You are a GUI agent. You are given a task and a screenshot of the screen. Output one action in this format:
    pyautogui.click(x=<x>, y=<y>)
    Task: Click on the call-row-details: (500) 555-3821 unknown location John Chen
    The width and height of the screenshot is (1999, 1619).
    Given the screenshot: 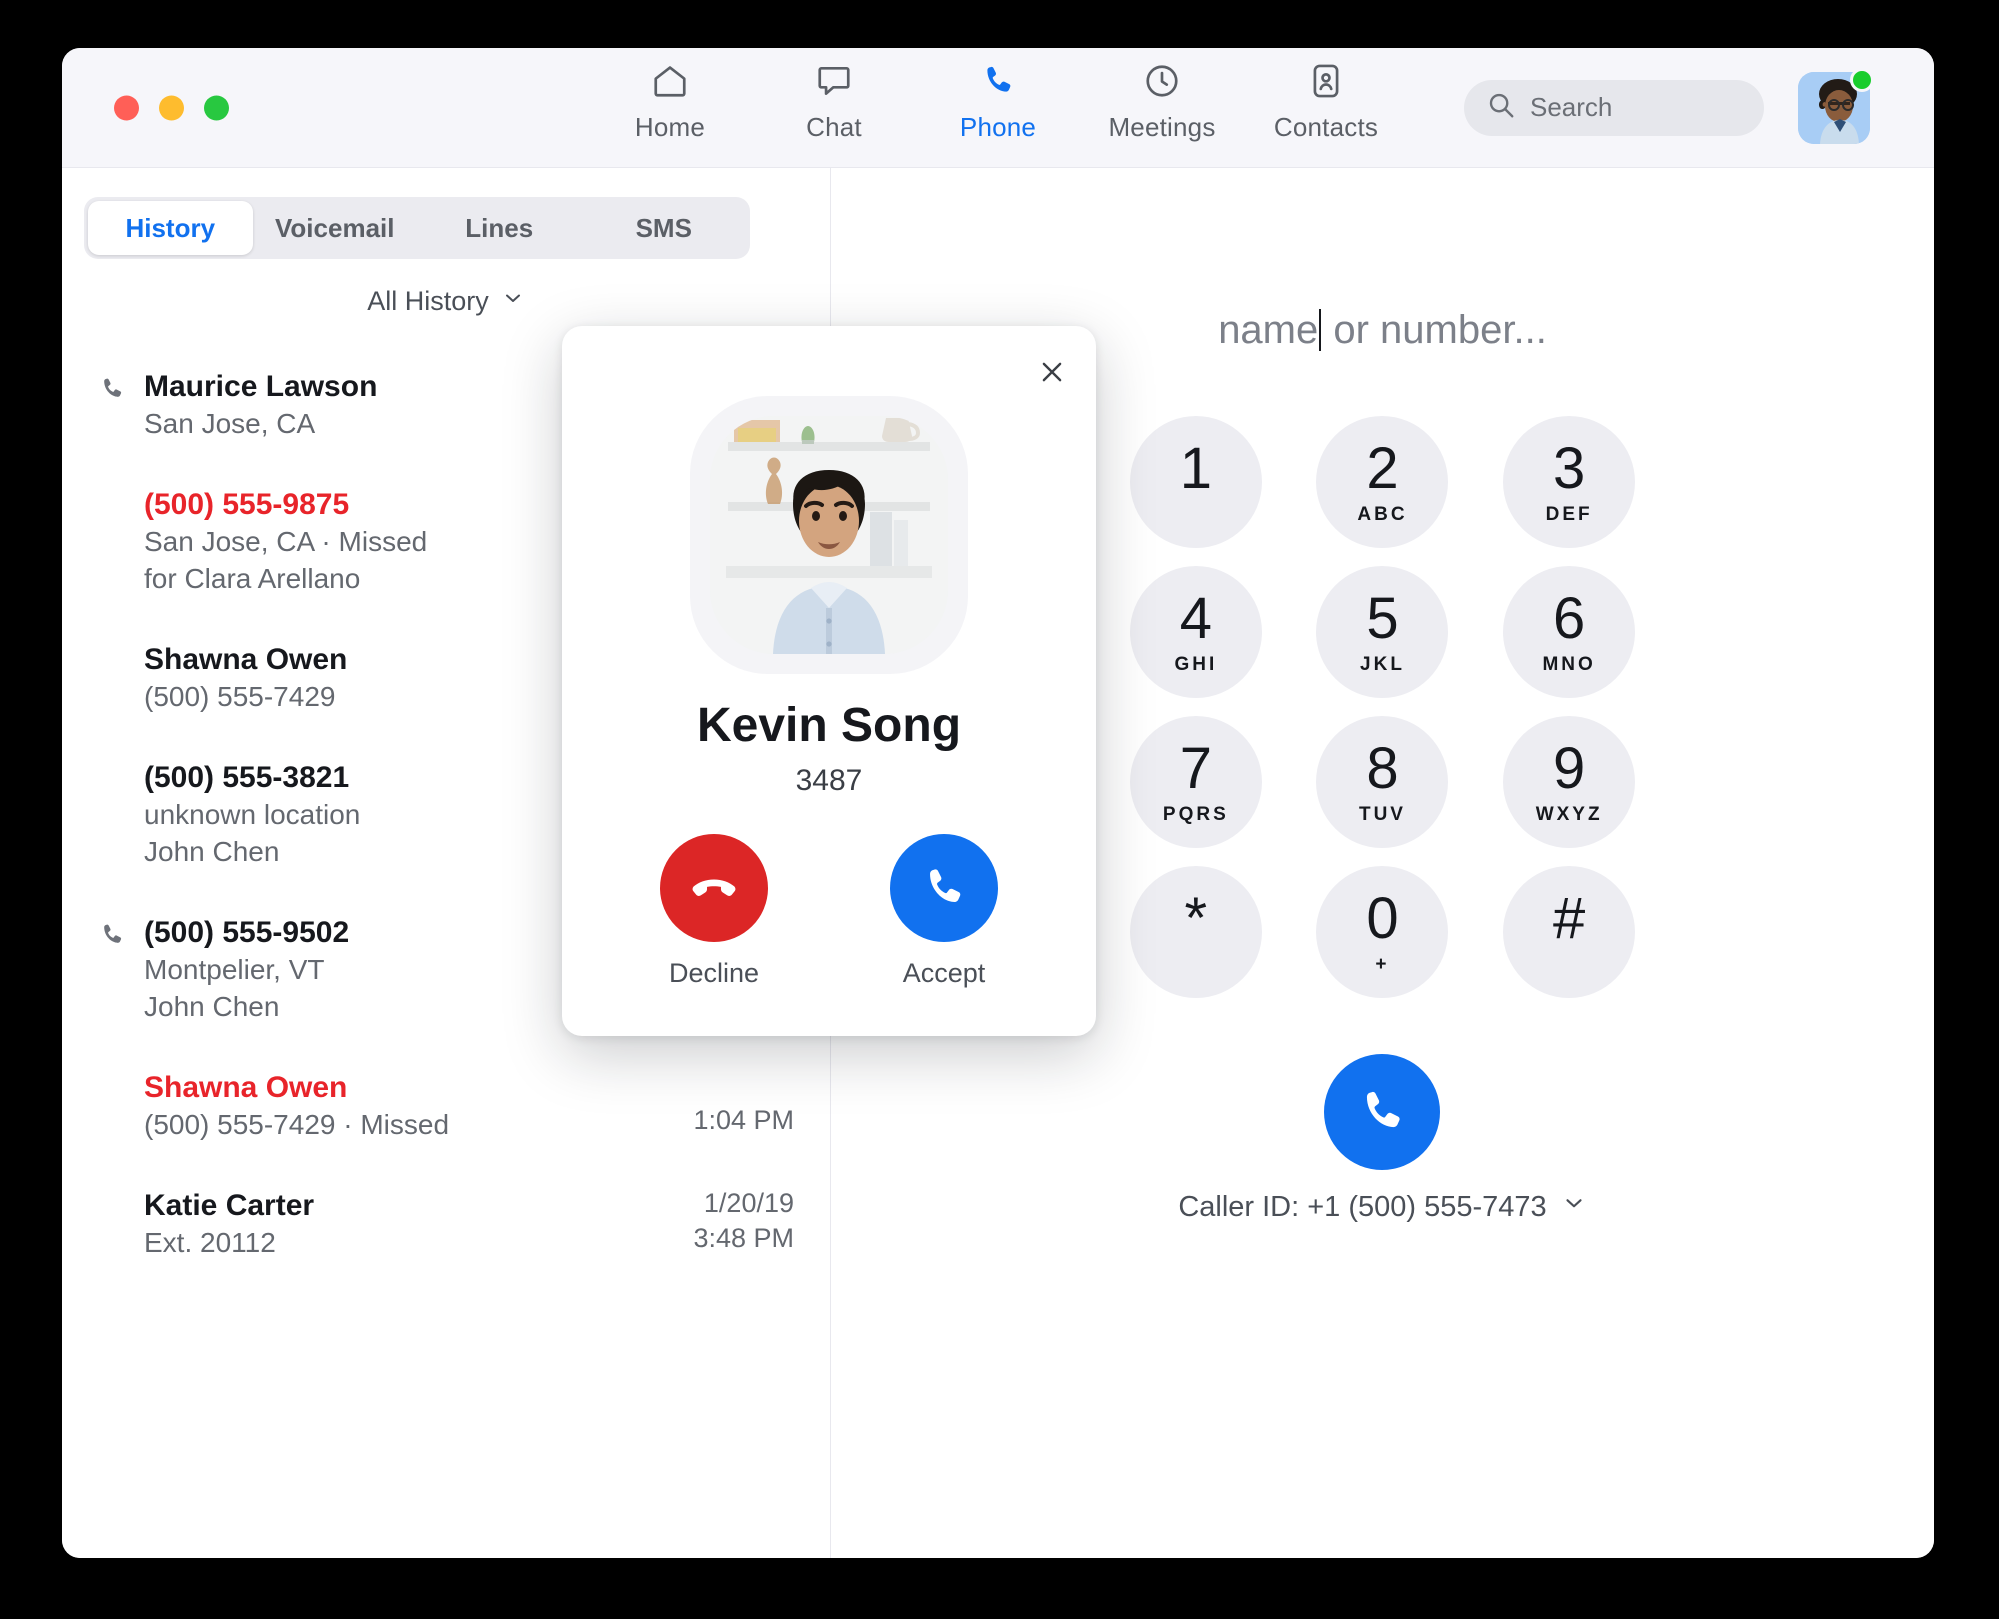 What is the action you would take?
    pyautogui.click(x=369, y=814)
    